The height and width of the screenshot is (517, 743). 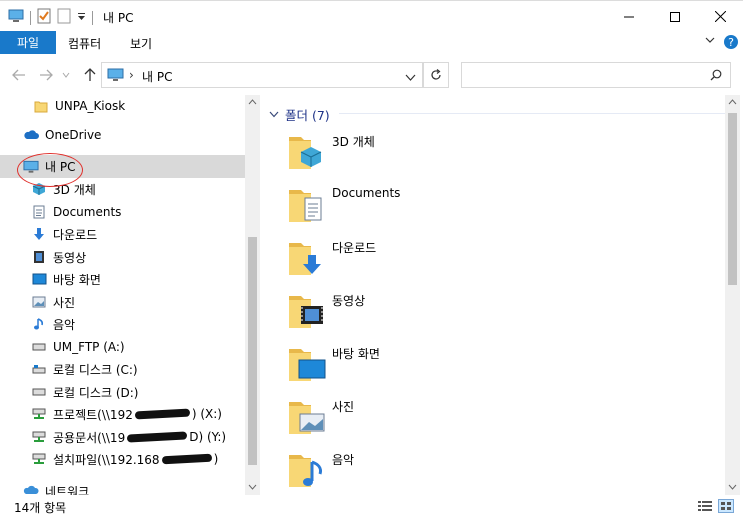 What do you see at coordinates (356, 354) in the screenshot?
I see `folder-name: 바탕 화면` at bounding box center [356, 354].